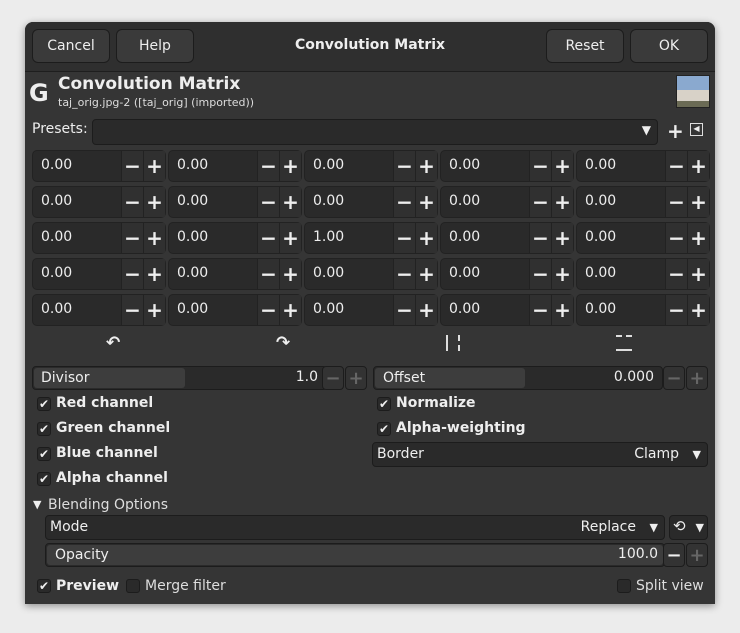  Describe the element at coordinates (585, 46) in the screenshot. I see `reset-button: Reset` at that location.